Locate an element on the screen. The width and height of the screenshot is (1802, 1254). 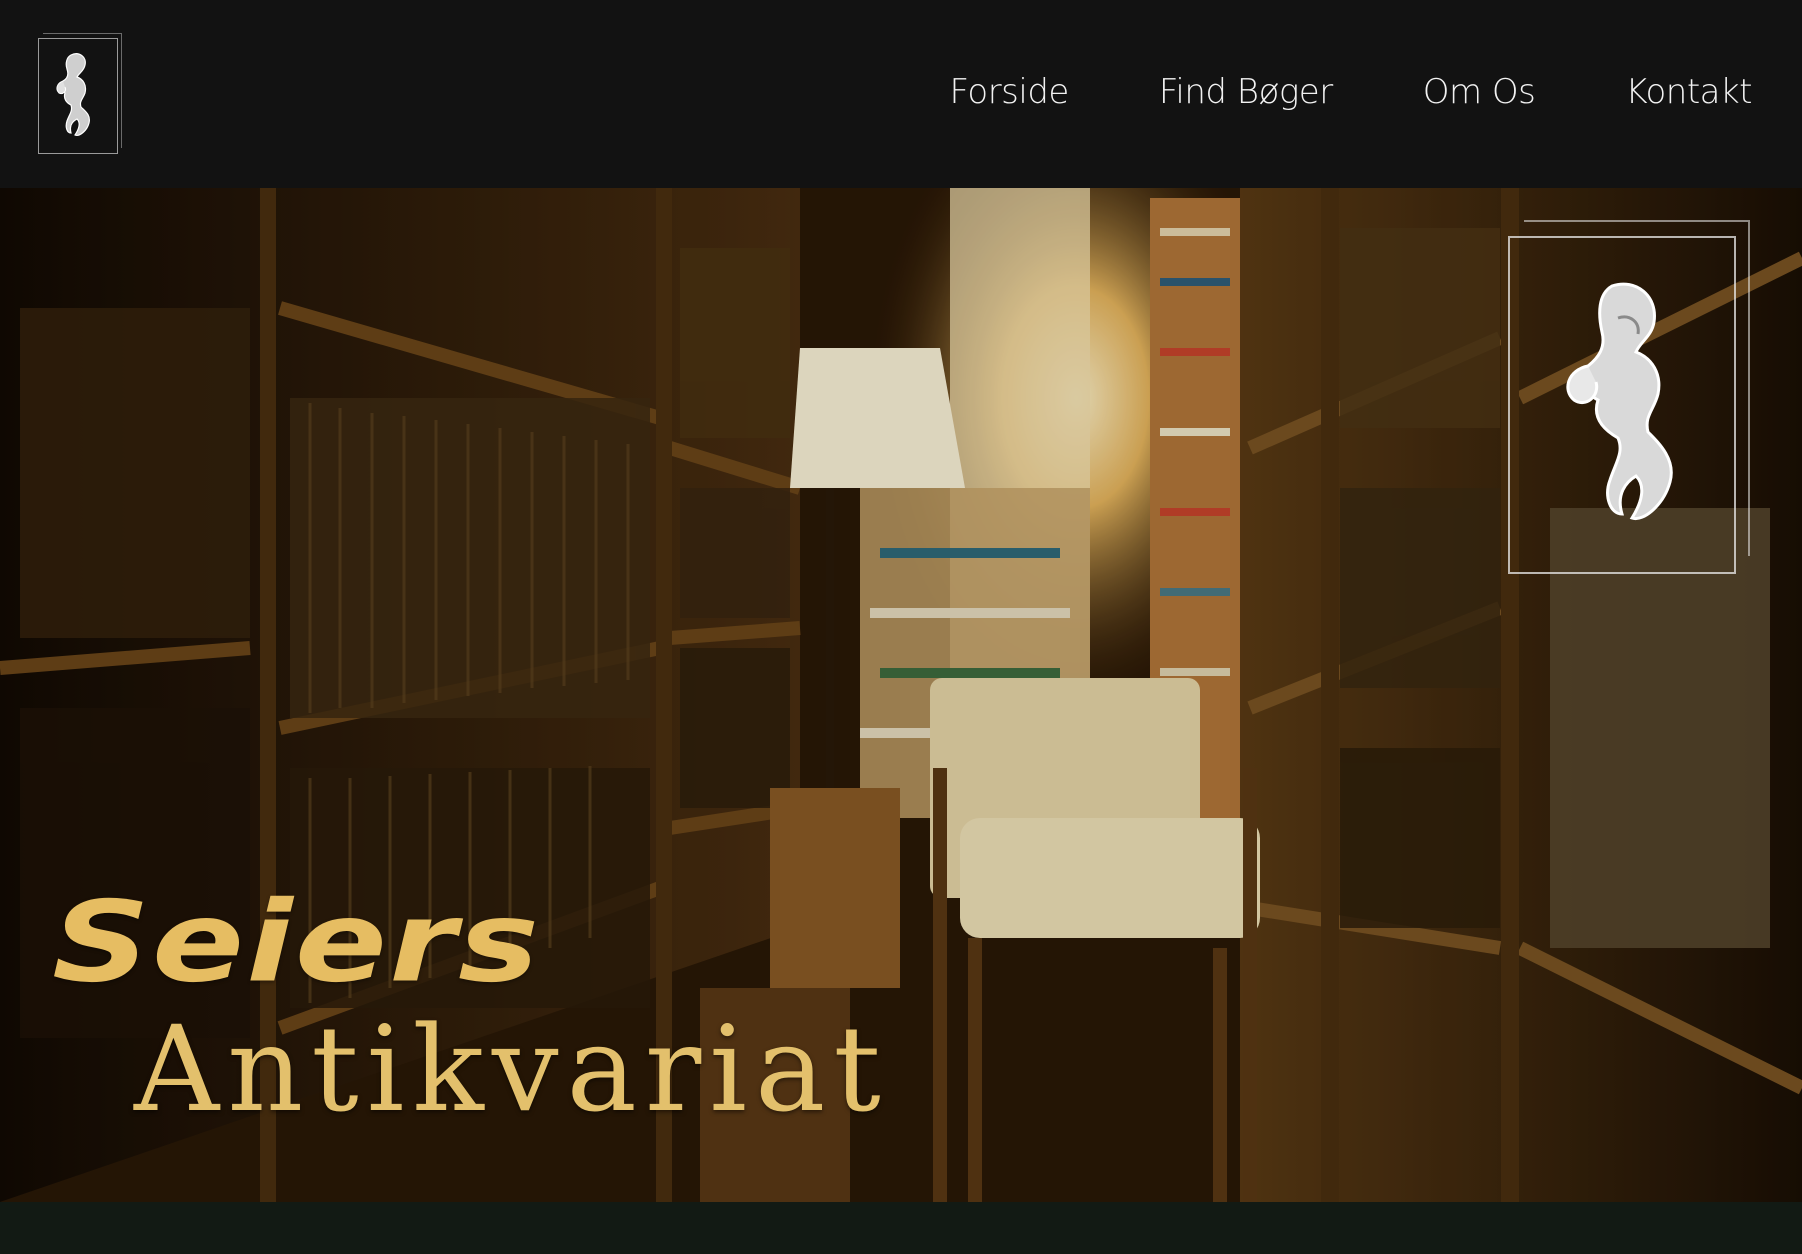
nav-item-forside: Forside is located at coordinates (1010, 92).